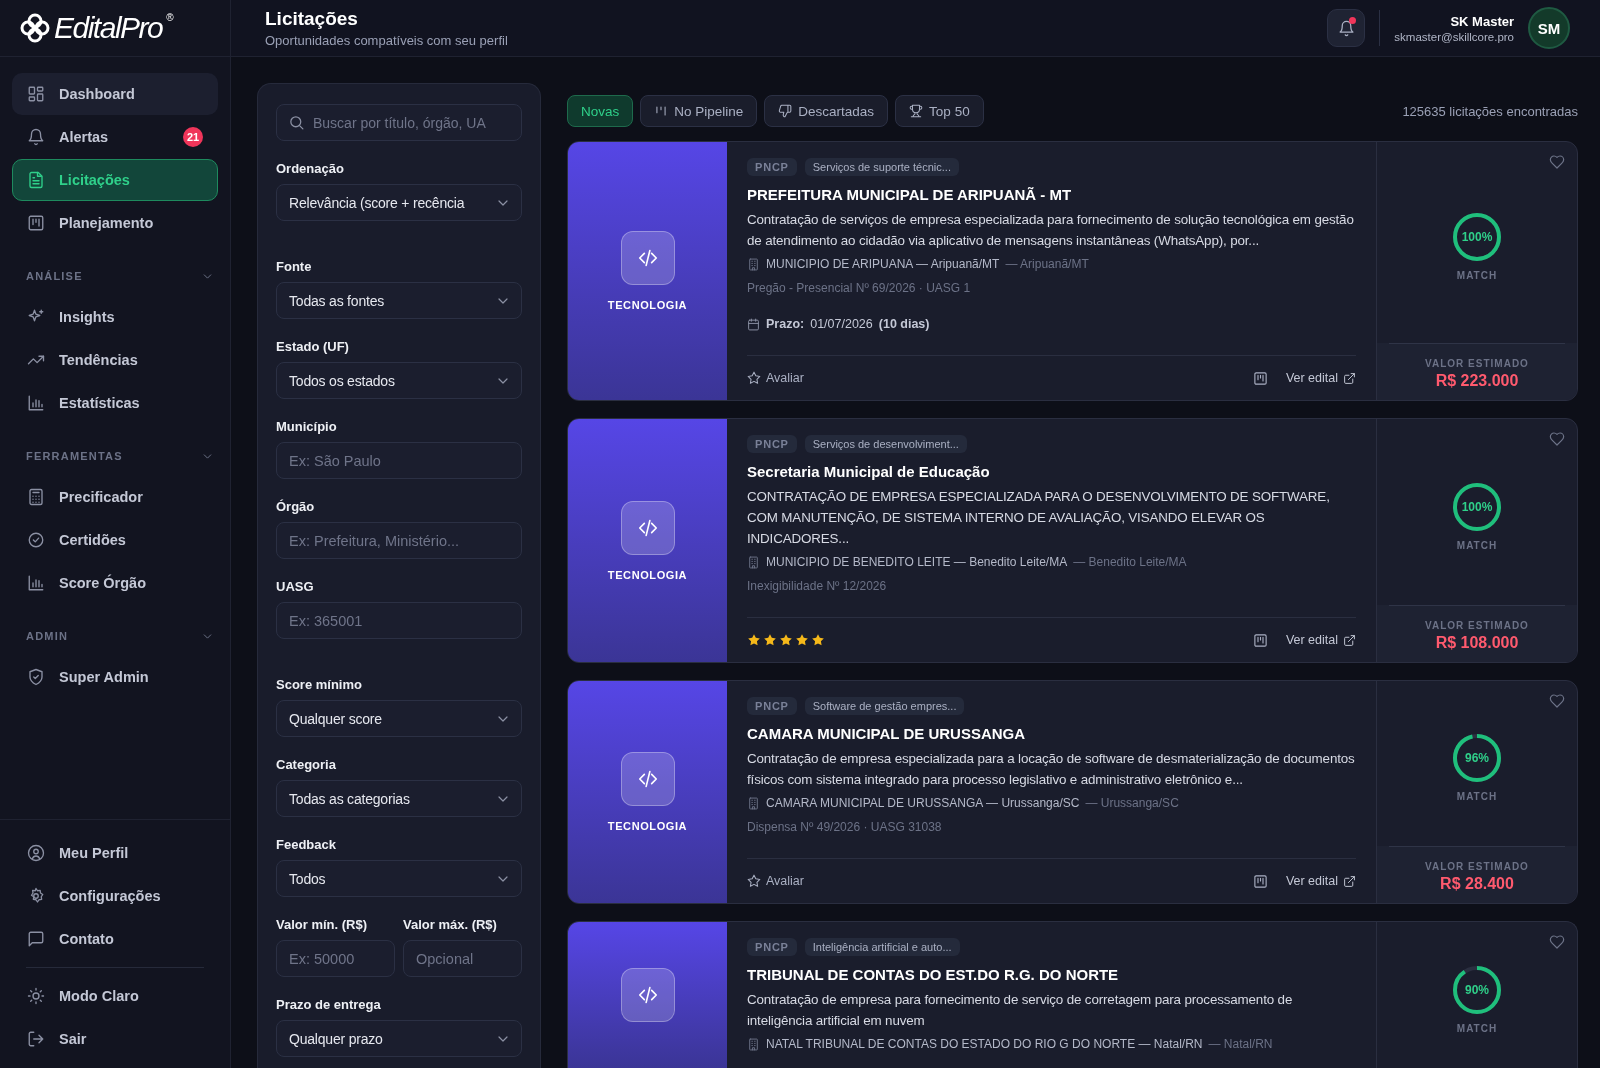  I want to click on nav-item: Configurações, so click(115, 896).